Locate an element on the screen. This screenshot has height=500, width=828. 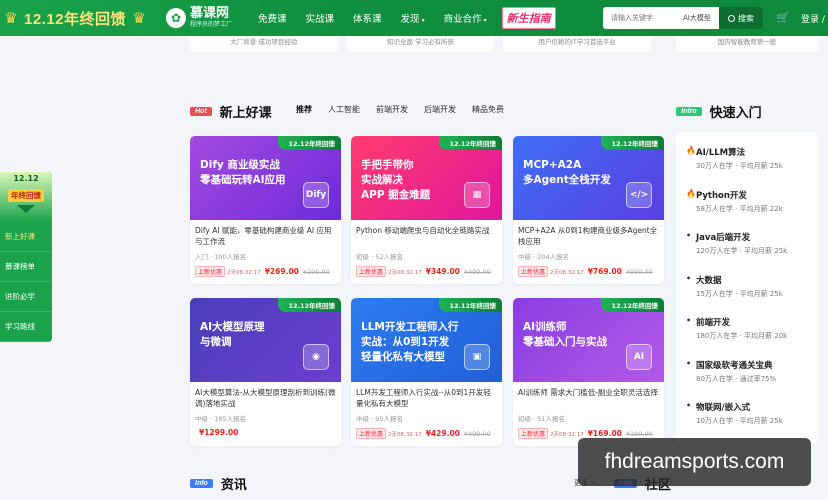
course-title: AI训练师 需求大门槛低-副业全职灵活选择 is located at coordinates (588, 398).